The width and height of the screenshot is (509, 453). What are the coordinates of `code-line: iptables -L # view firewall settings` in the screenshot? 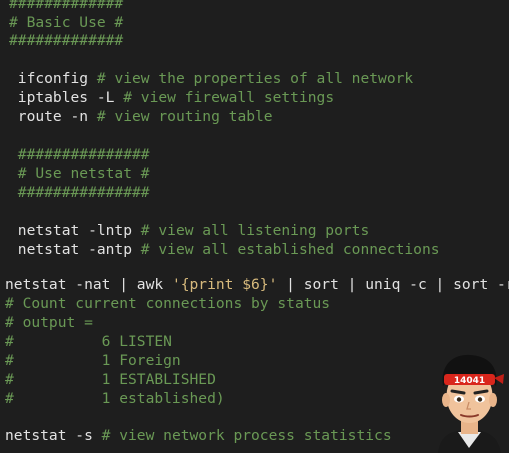 It's located at (171, 97).